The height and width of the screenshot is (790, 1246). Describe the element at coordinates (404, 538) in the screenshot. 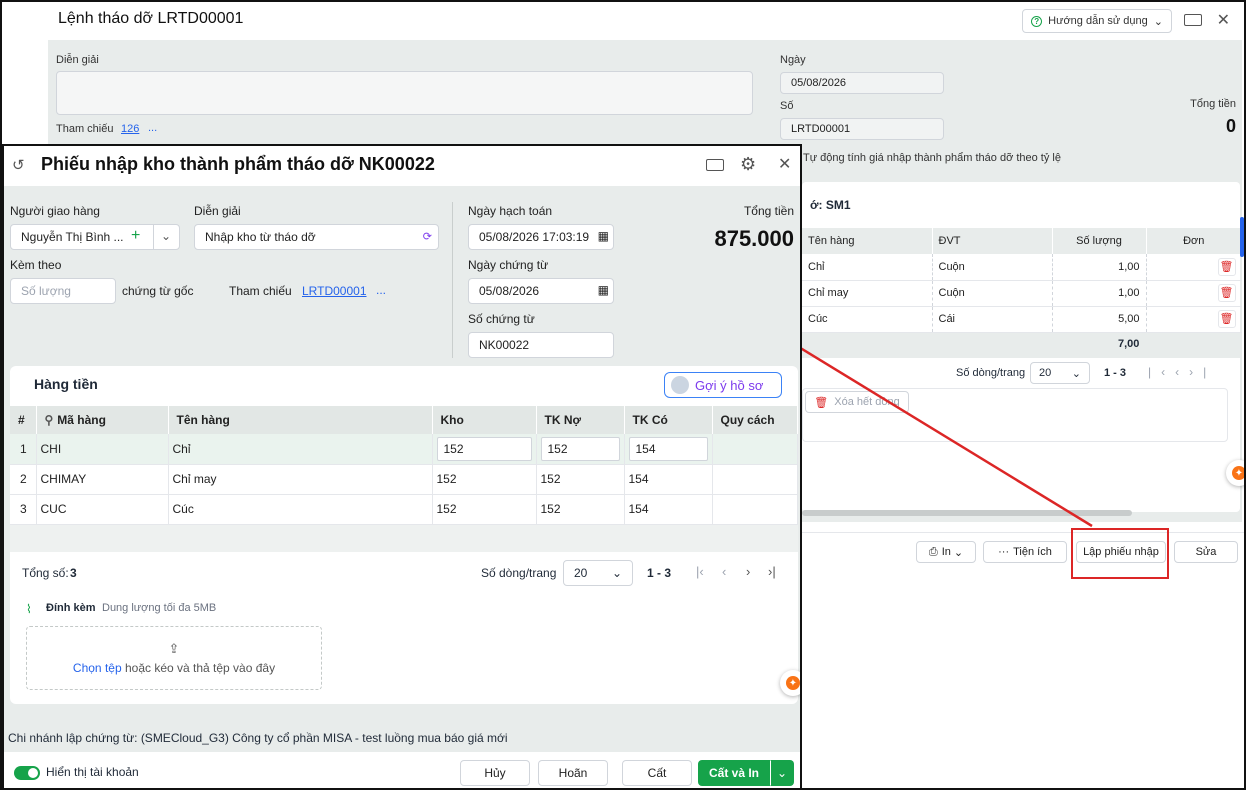

I see `table-empty-area` at that location.